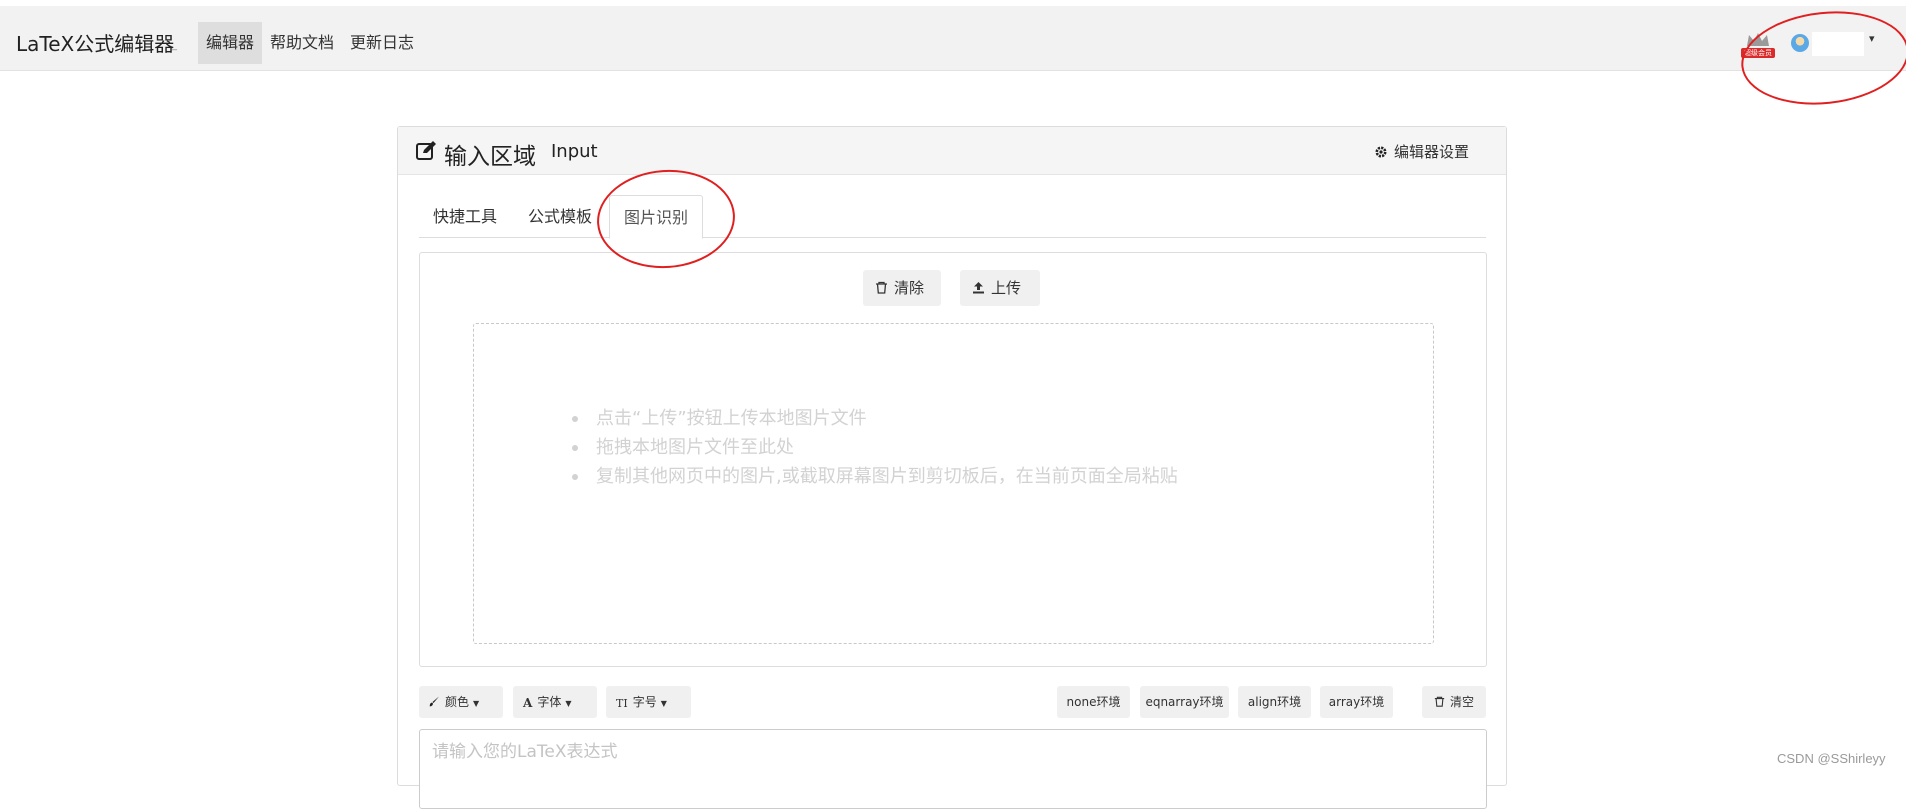 The width and height of the screenshot is (1906, 809). Describe the element at coordinates (1093, 702) in the screenshot. I see `env-none-button: none环境` at that location.